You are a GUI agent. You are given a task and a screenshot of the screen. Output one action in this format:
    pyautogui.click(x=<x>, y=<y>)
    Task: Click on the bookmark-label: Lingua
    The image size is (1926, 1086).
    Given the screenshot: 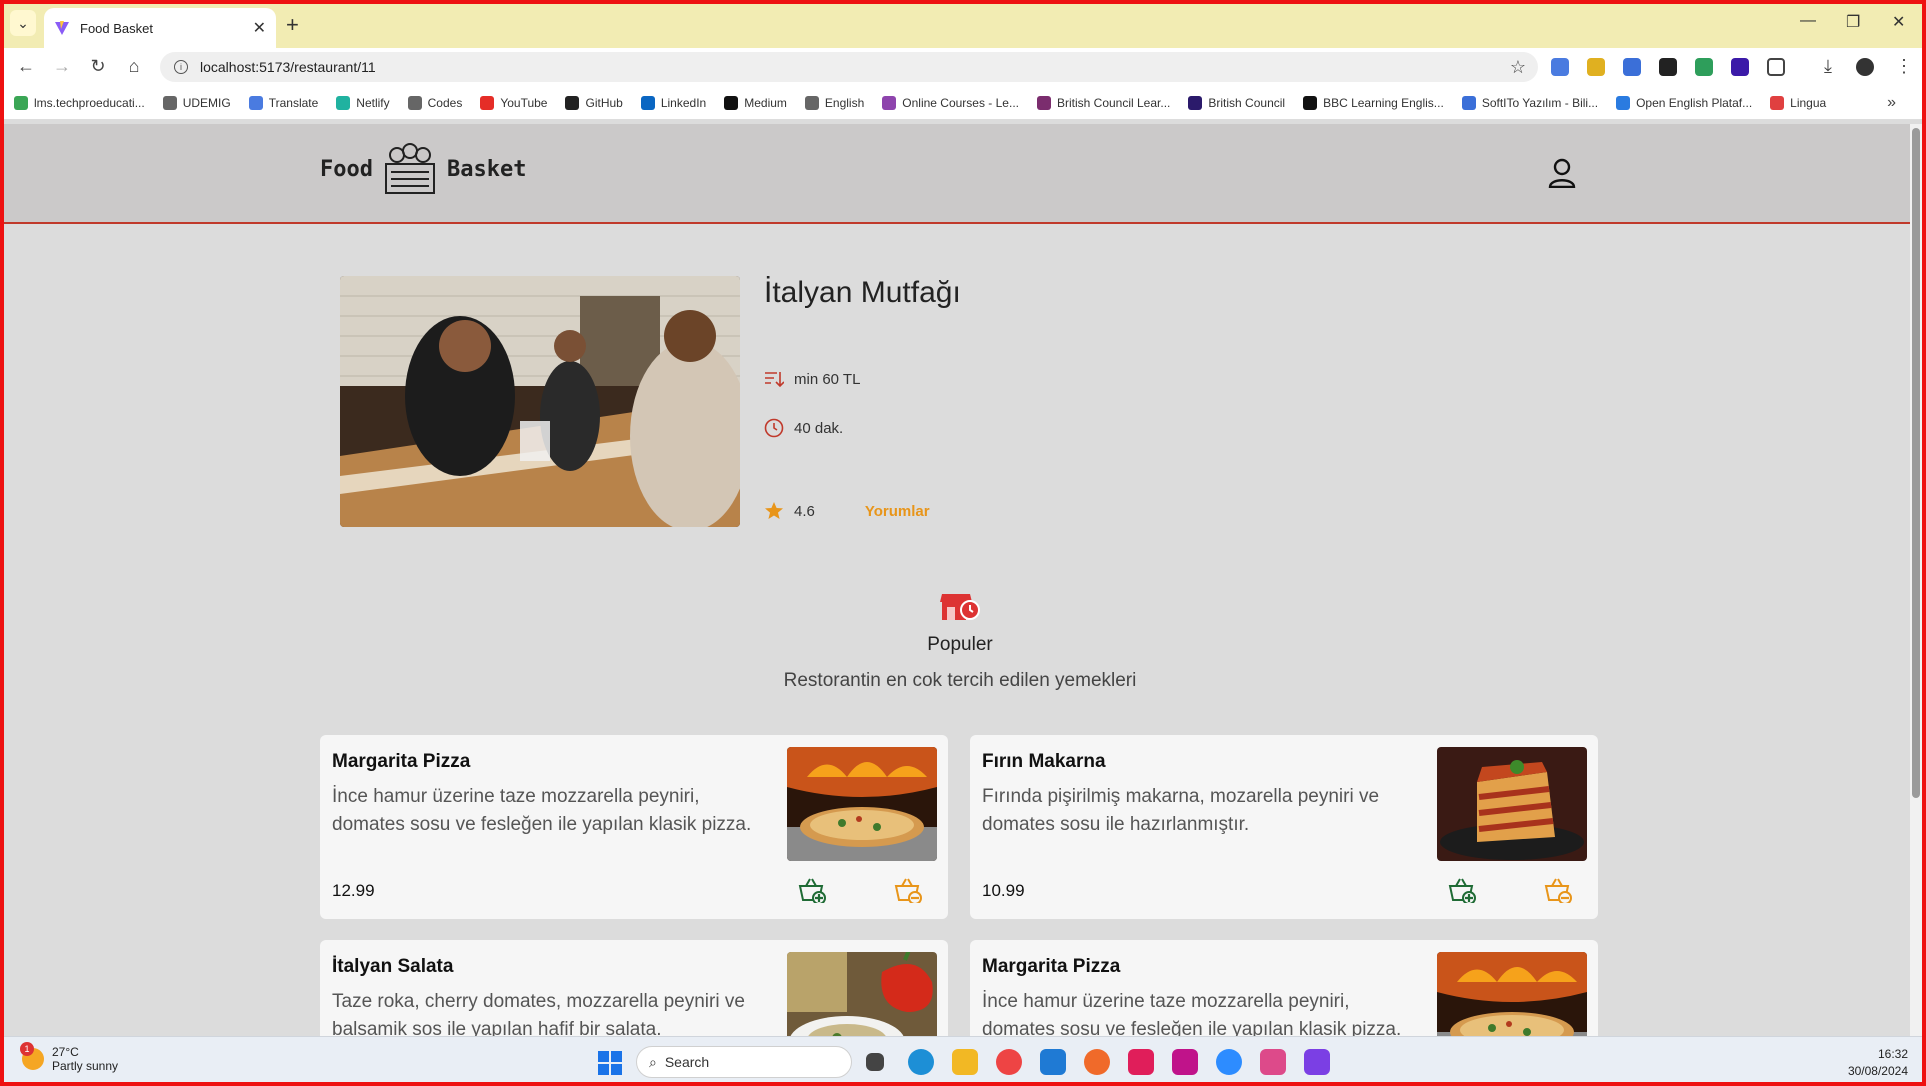 What is the action you would take?
    pyautogui.click(x=1808, y=102)
    